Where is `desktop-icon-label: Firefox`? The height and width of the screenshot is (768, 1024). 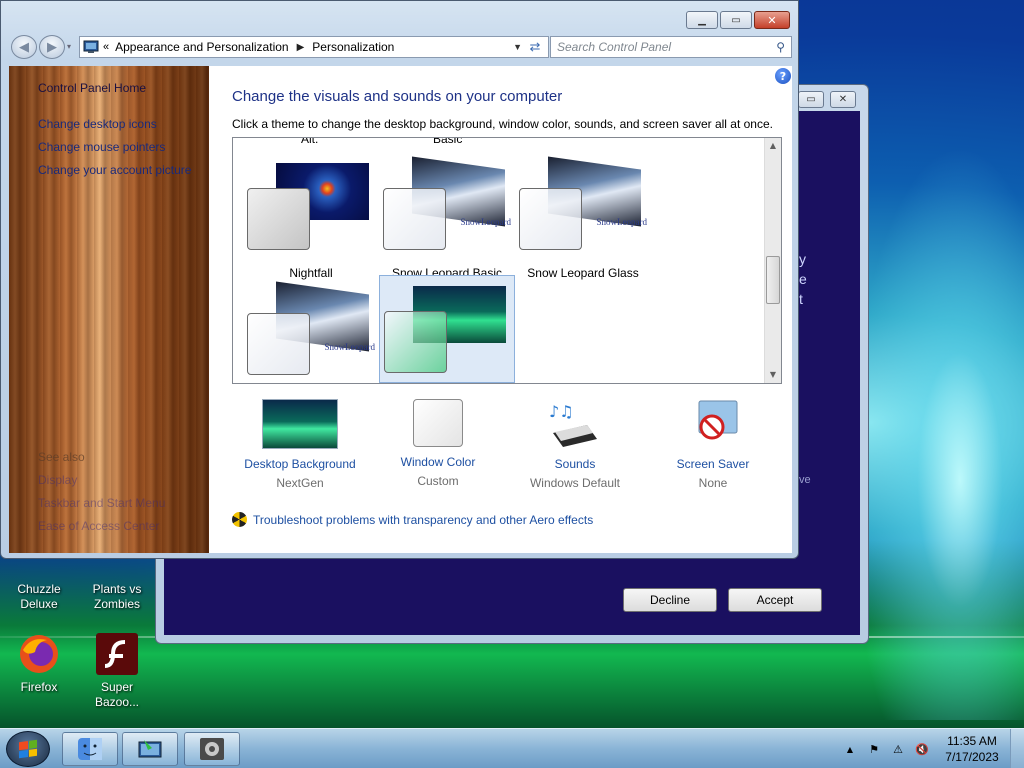
desktop-icon-label: Firefox is located at coordinates (39, 687).